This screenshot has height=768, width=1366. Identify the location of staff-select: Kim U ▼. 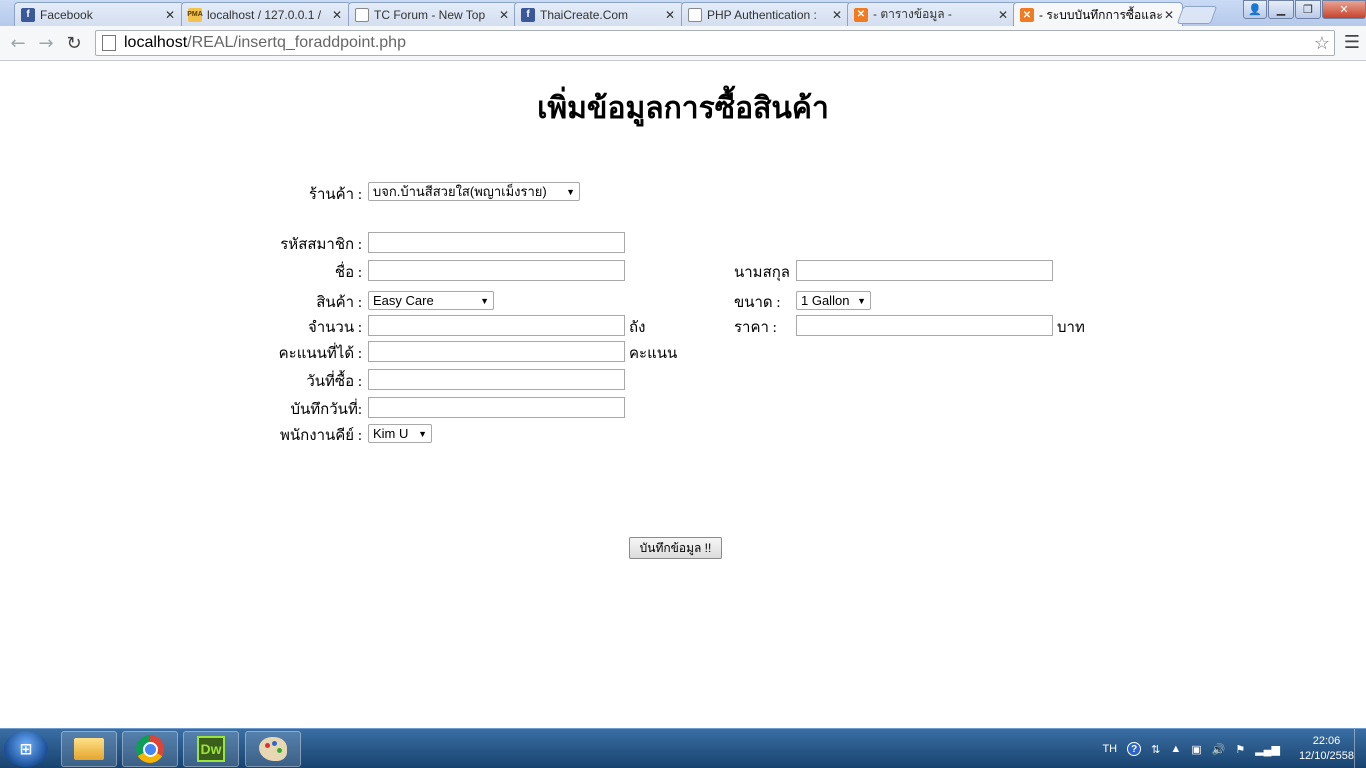
(400, 433).